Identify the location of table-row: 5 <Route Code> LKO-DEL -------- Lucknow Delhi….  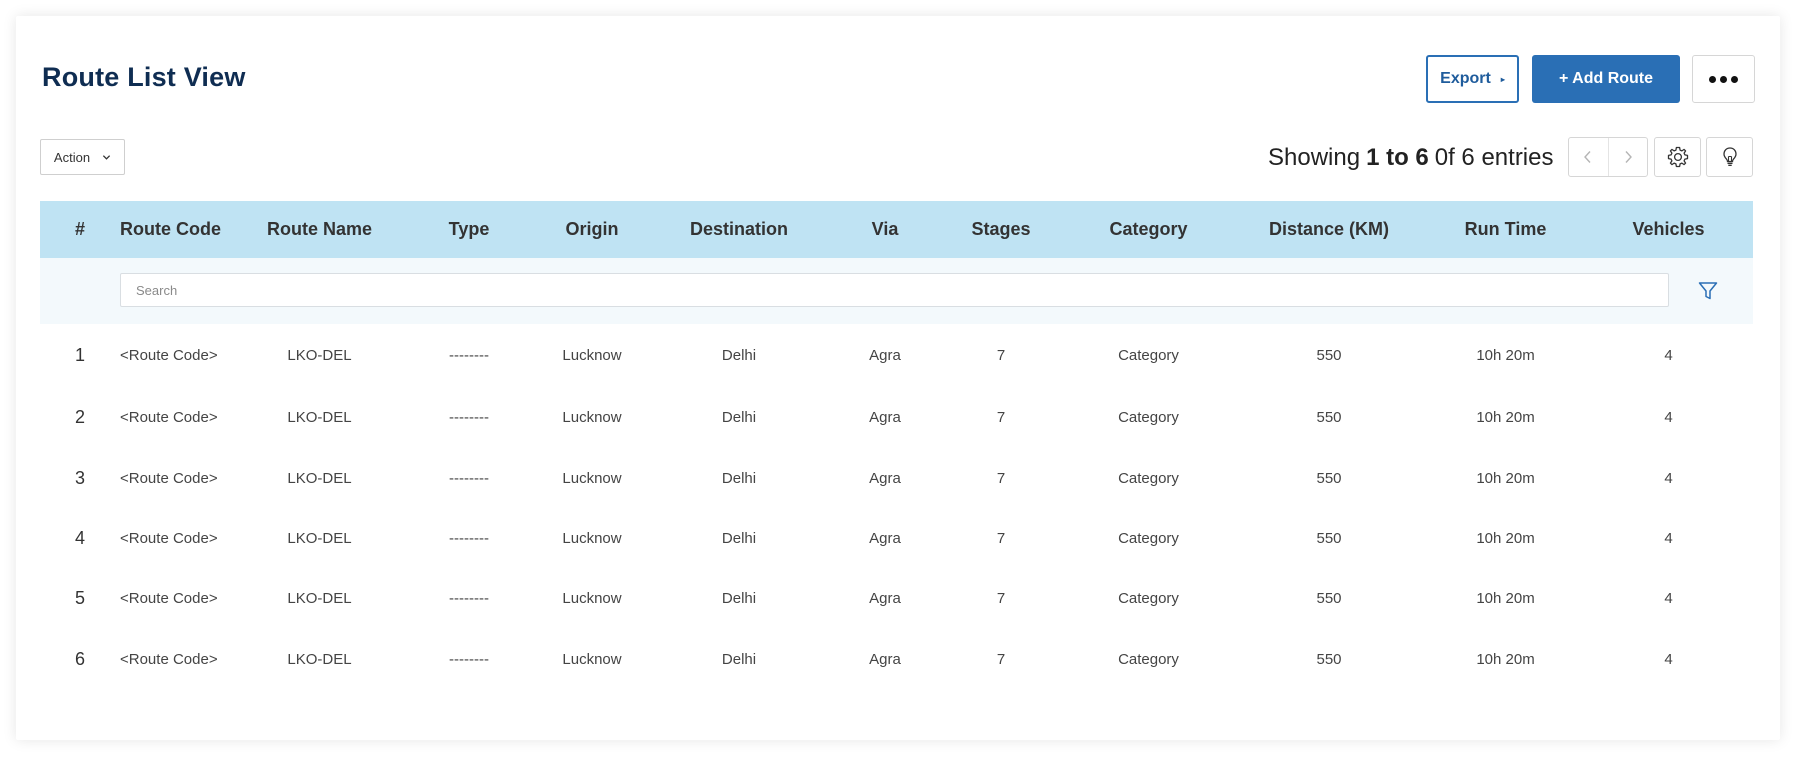
(896, 598).